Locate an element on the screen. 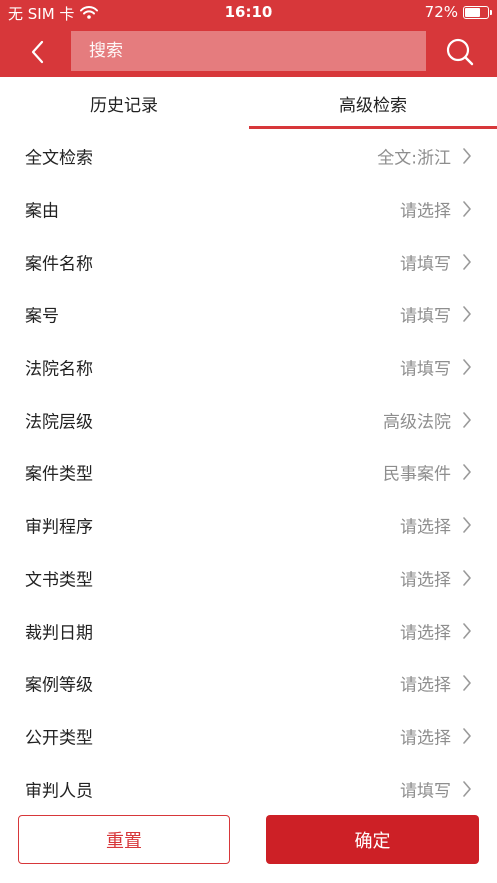  search-input is located at coordinates (248, 51).